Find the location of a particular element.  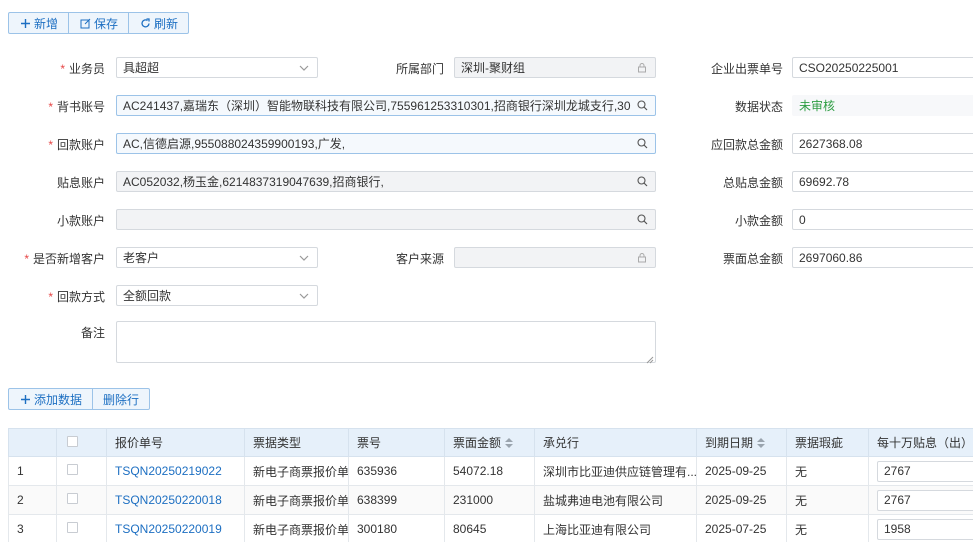

discount-account-field: AC052032,杨玉金,6214837319047639,招商银行, is located at coordinates (386, 181).